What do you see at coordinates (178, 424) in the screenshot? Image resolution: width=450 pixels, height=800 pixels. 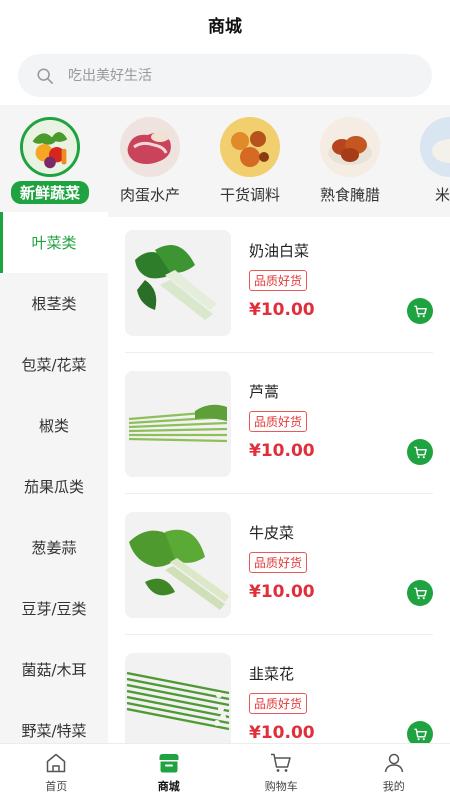 I see `artemisia-image` at bounding box center [178, 424].